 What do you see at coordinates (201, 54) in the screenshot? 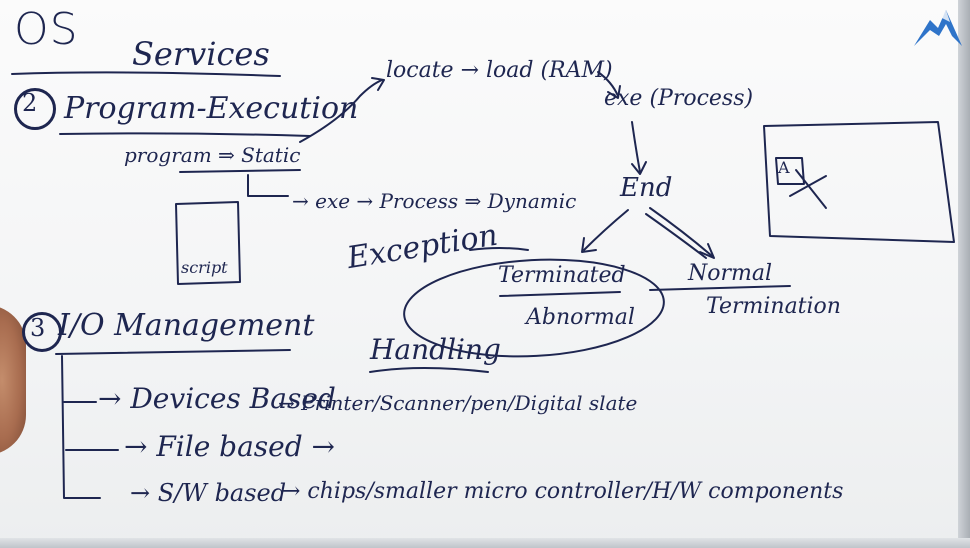
I see `board-subtitle: Services` at bounding box center [201, 54].